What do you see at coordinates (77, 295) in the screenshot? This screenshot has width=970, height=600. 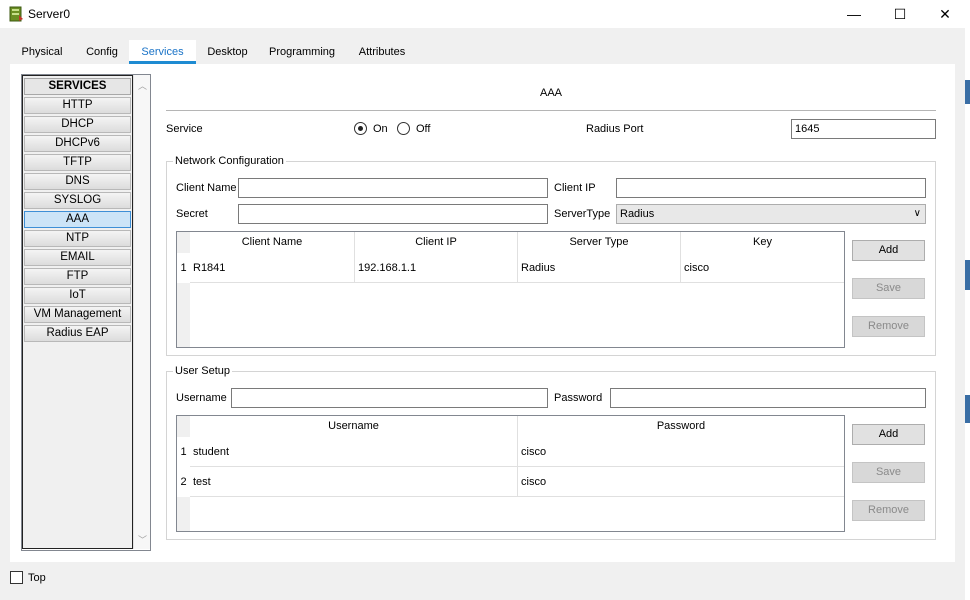 I see `service-item-iot: IoT` at bounding box center [77, 295].